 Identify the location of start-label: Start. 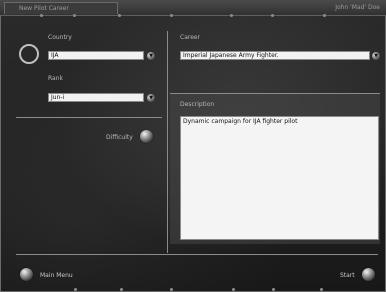
(347, 275).